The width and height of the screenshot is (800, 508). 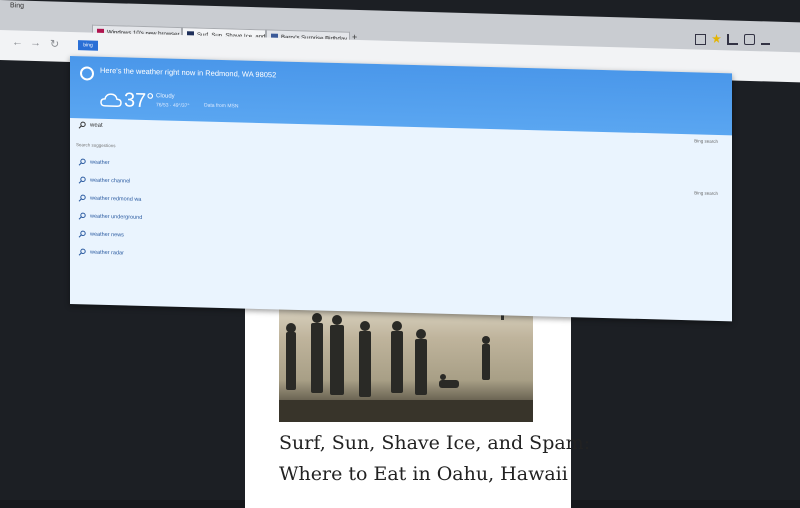 What do you see at coordinates (706, 141) in the screenshot?
I see `bing-search-link: Bing search` at bounding box center [706, 141].